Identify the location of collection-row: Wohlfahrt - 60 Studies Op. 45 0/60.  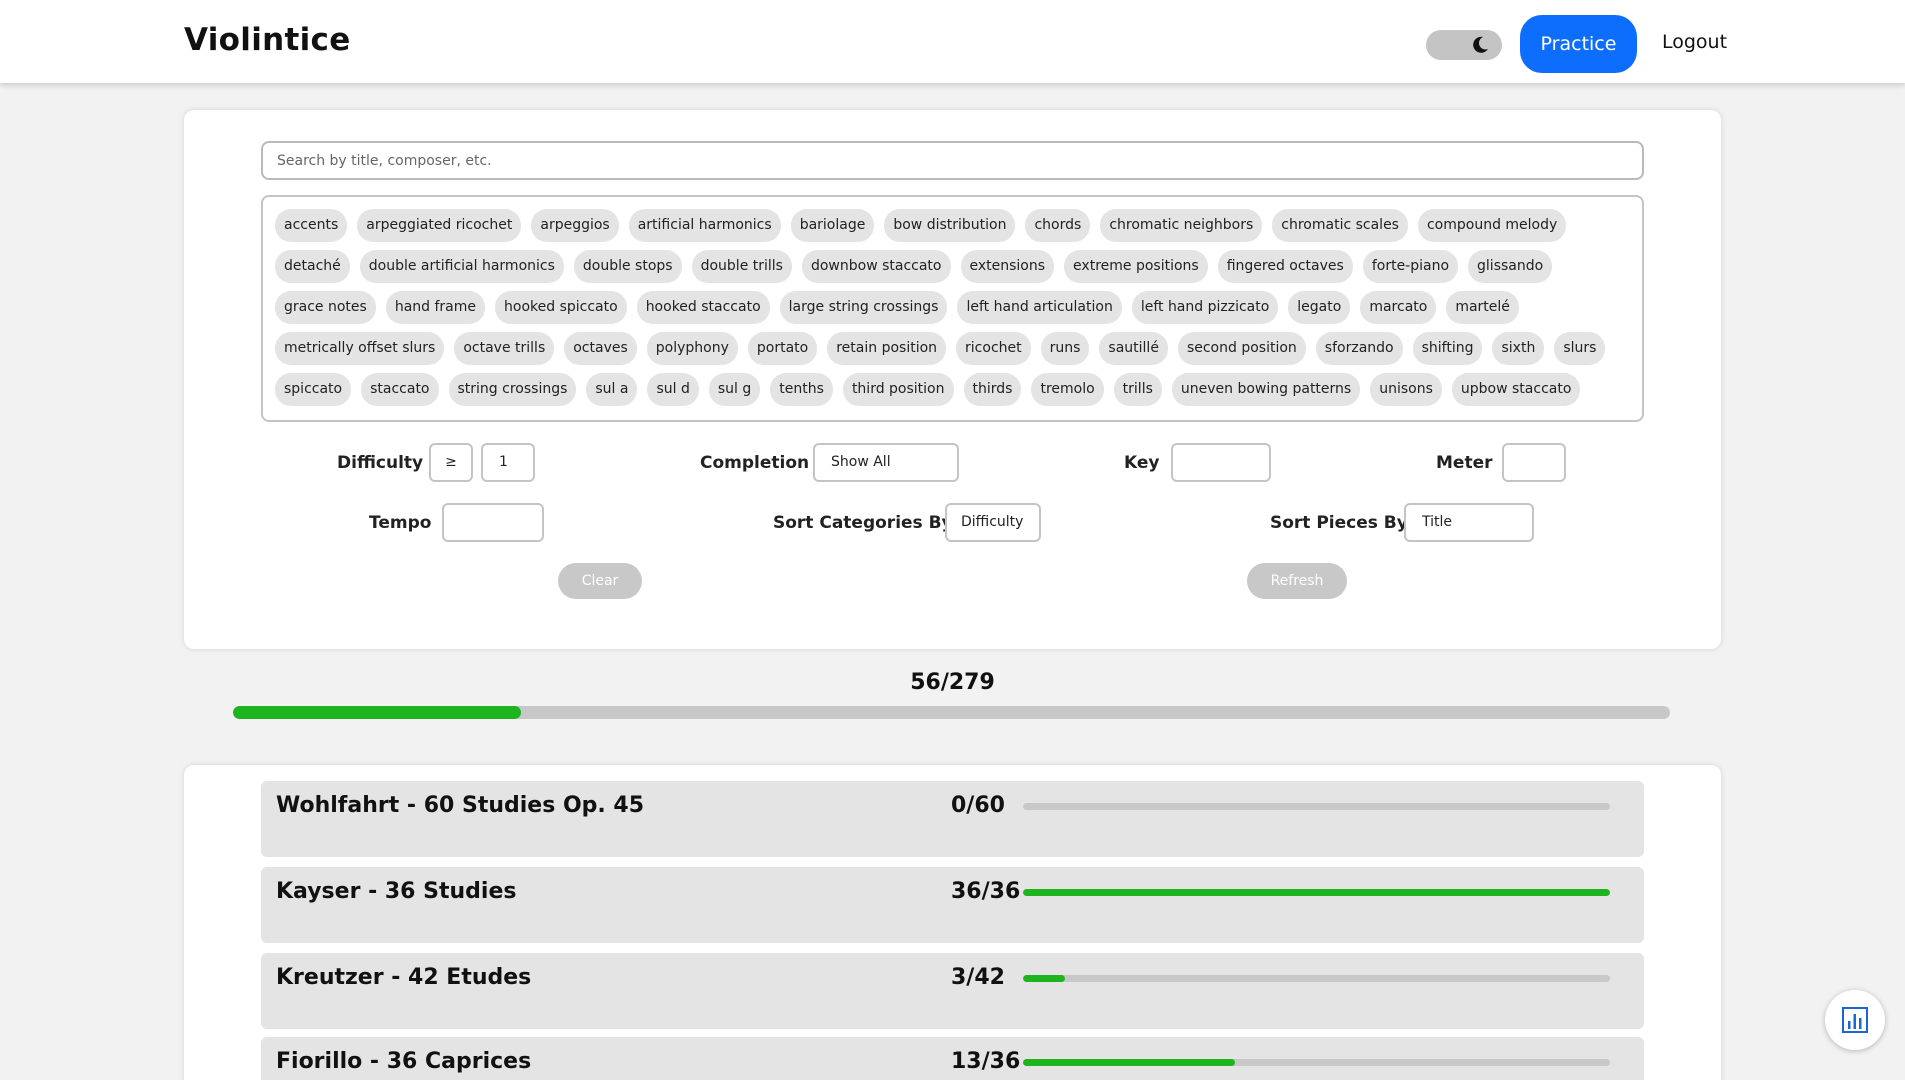
(952, 819).